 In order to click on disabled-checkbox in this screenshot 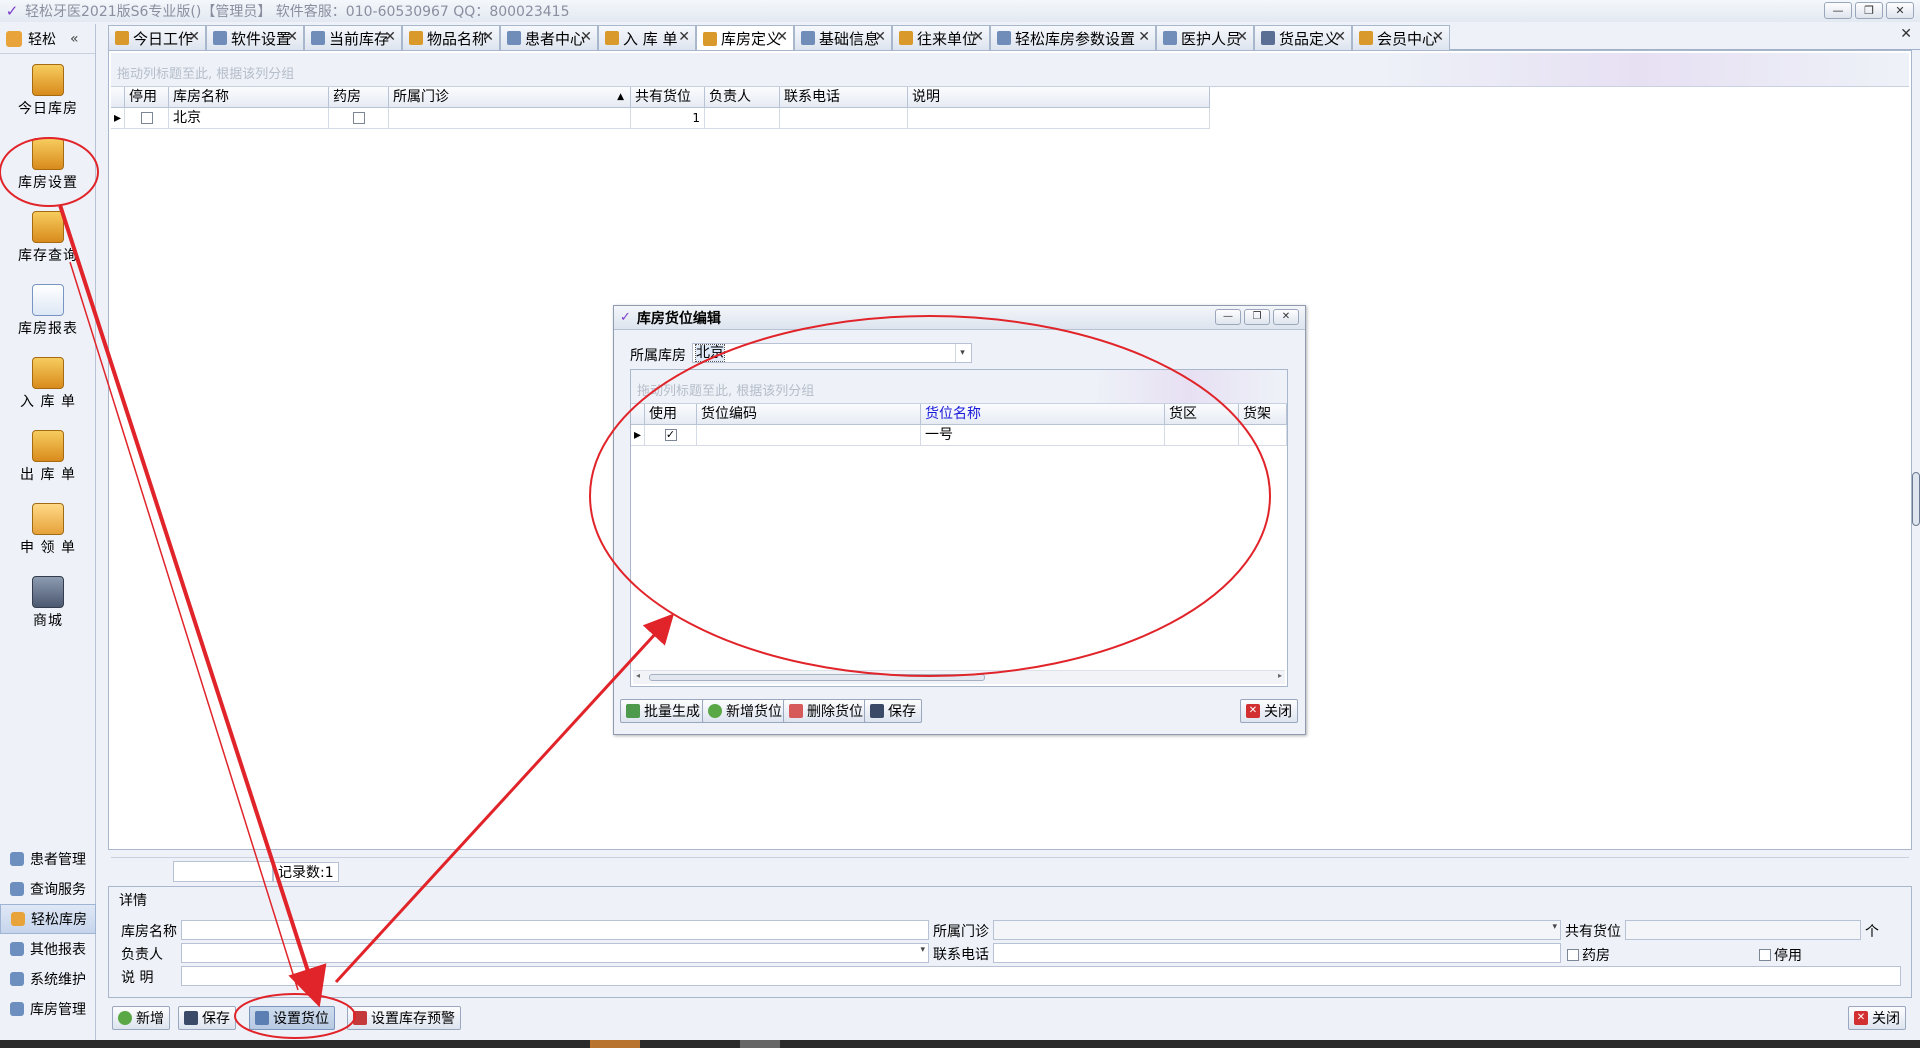, I will do `click(1765, 955)`.